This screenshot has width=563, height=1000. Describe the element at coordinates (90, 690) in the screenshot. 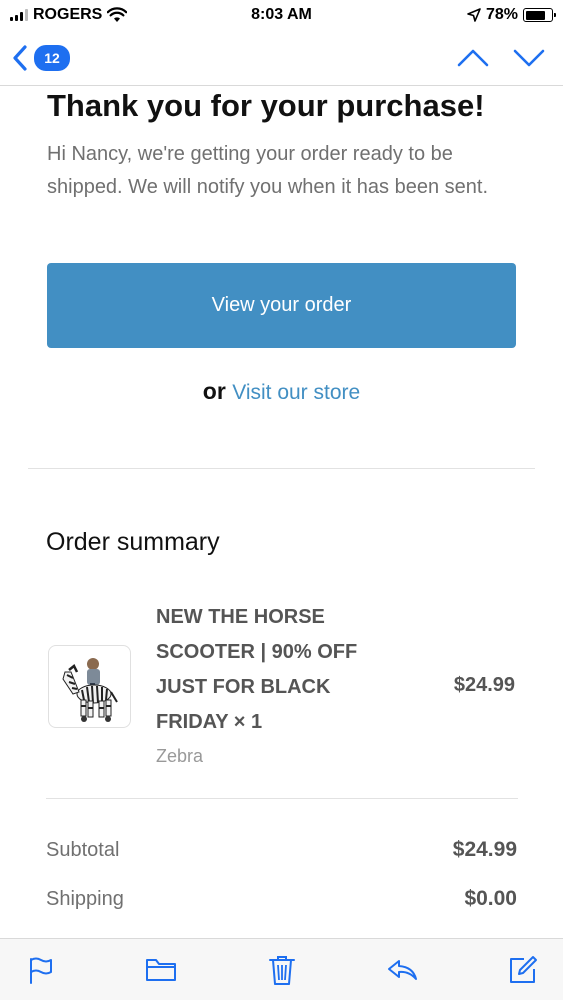

I see `zebra-toy-image` at that location.